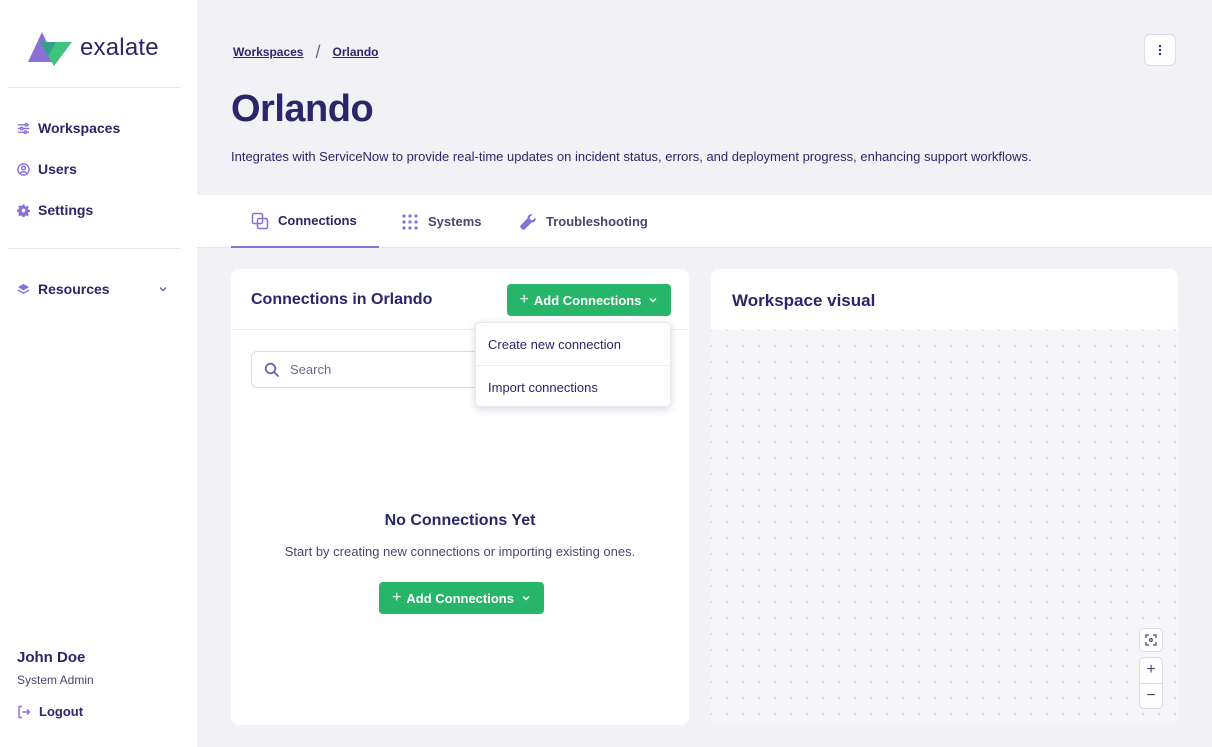  I want to click on breadcrumb: Workspaces / Orlando, so click(306, 52).